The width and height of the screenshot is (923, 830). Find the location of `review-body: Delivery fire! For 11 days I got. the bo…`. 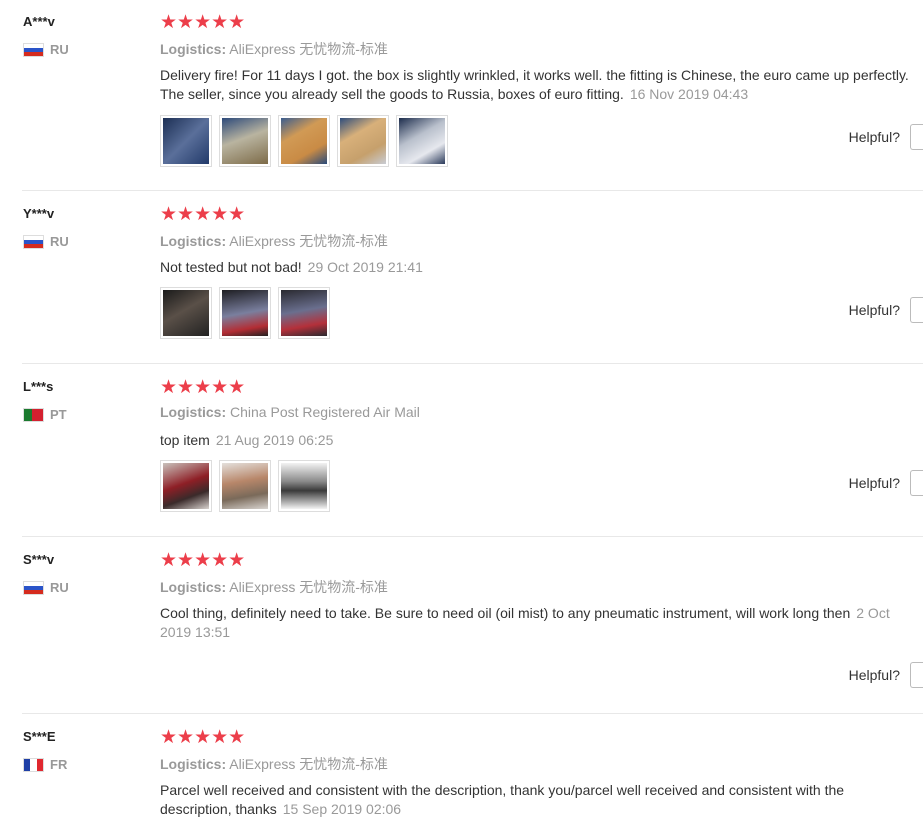

review-body: Delivery fire! For 11 days I got. the bo… is located at coordinates (534, 84).